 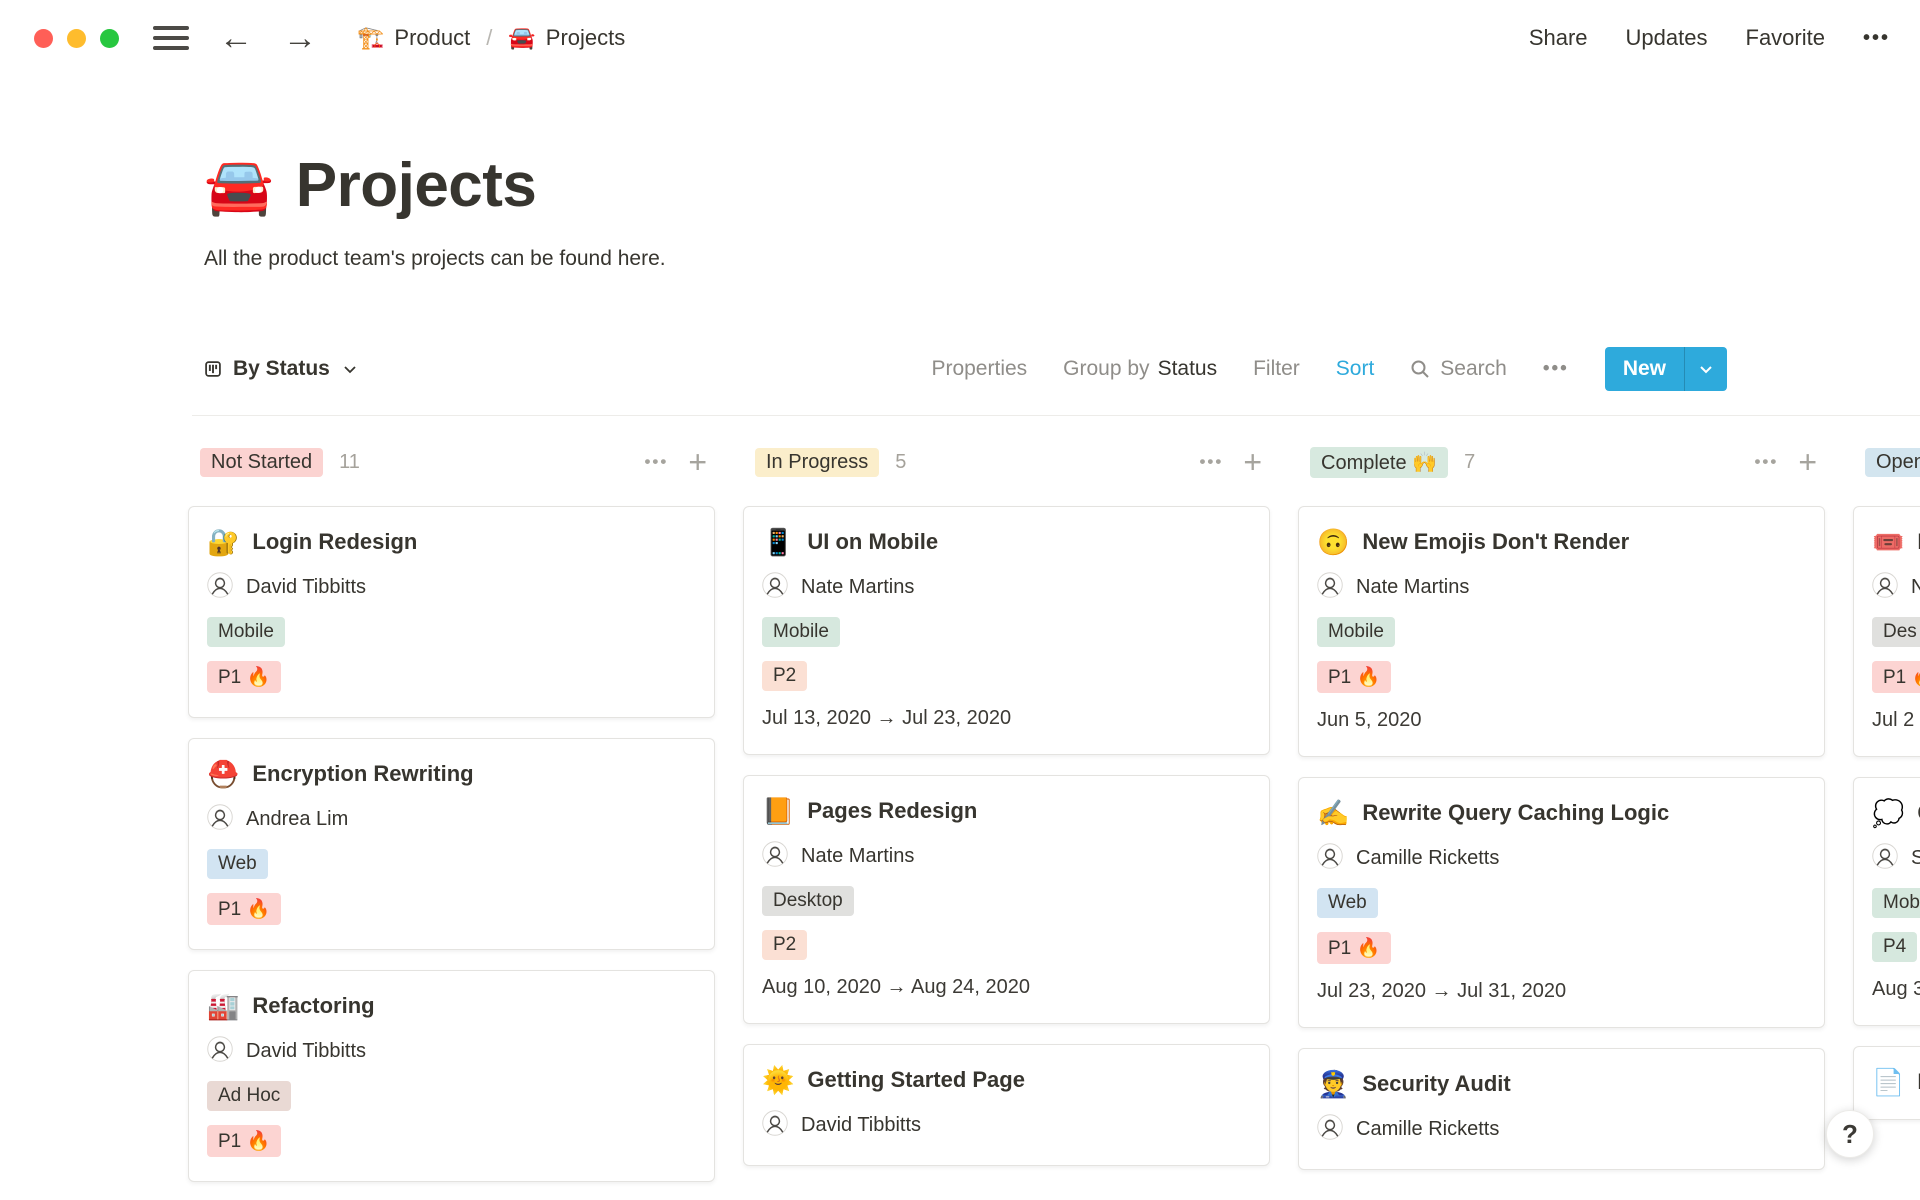 What do you see at coordinates (1436, 1083) in the screenshot?
I see `card-title: Security Audit` at bounding box center [1436, 1083].